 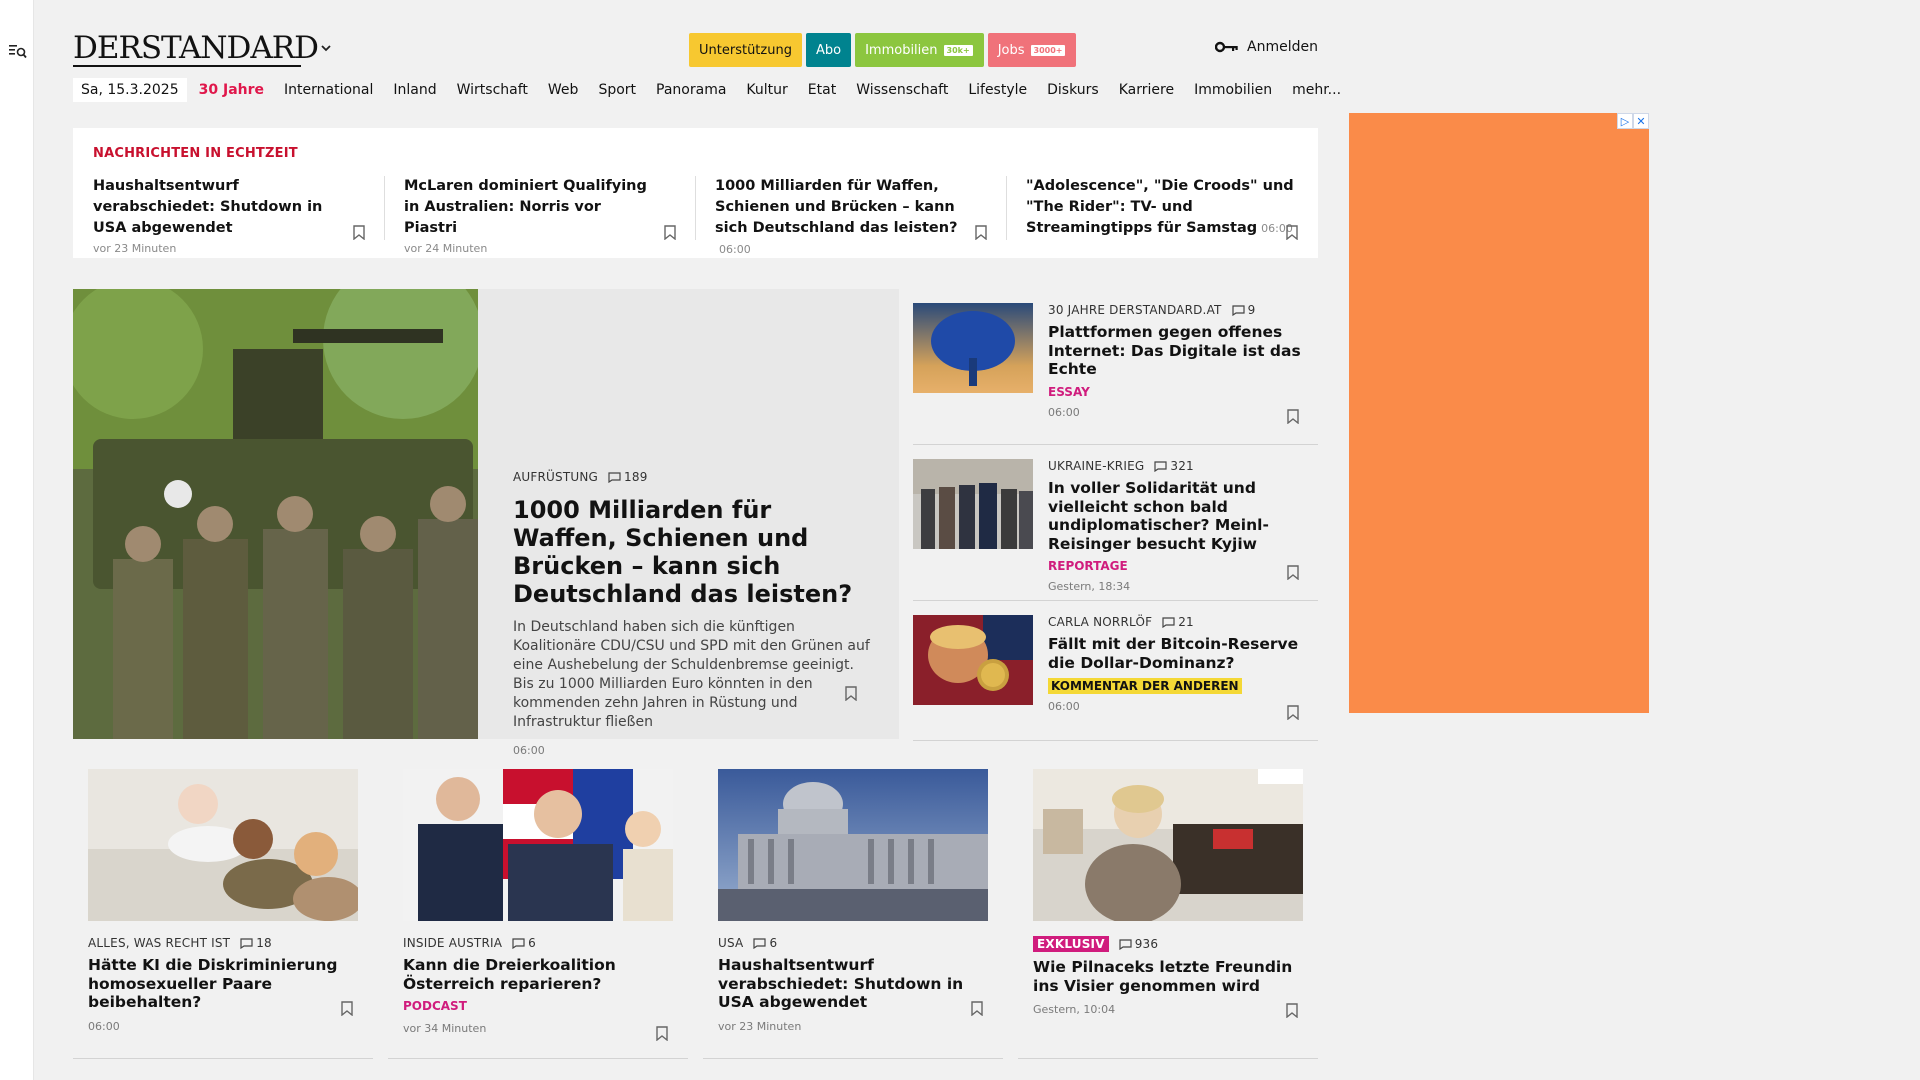 What do you see at coordinates (275, 514) in the screenshot?
I see `lead-article-image` at bounding box center [275, 514].